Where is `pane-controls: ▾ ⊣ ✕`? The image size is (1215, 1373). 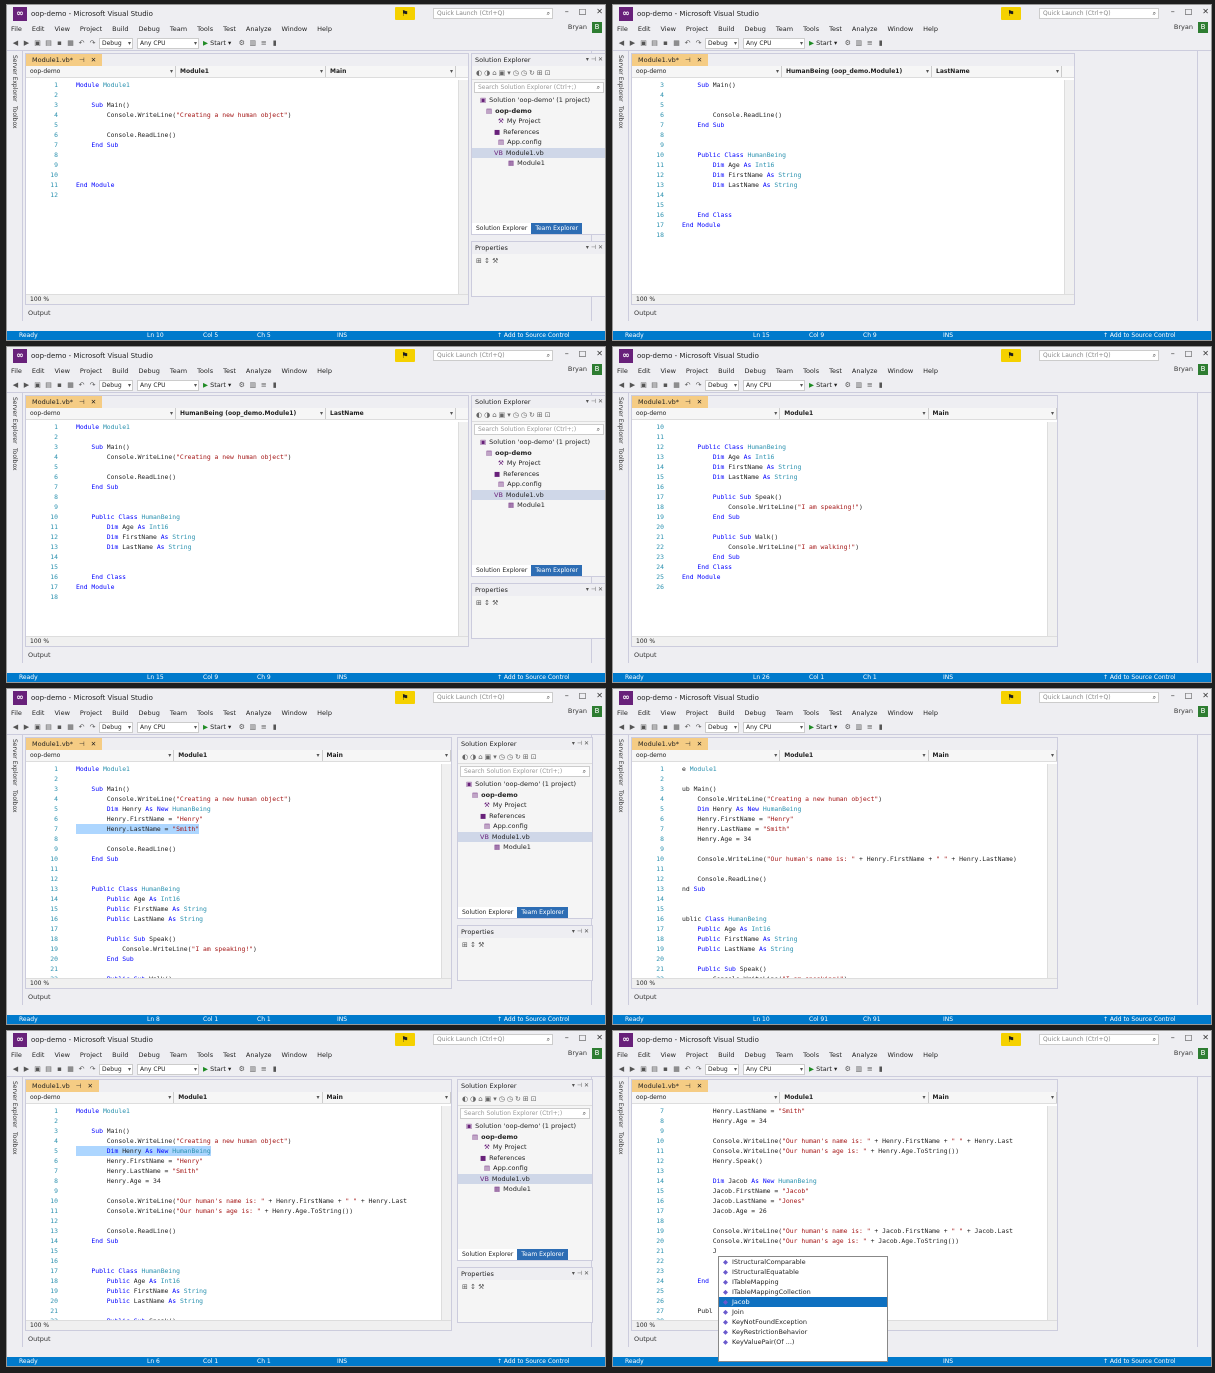
pane-controls: ▾ ⊣ ✕ is located at coordinates (594, 402).